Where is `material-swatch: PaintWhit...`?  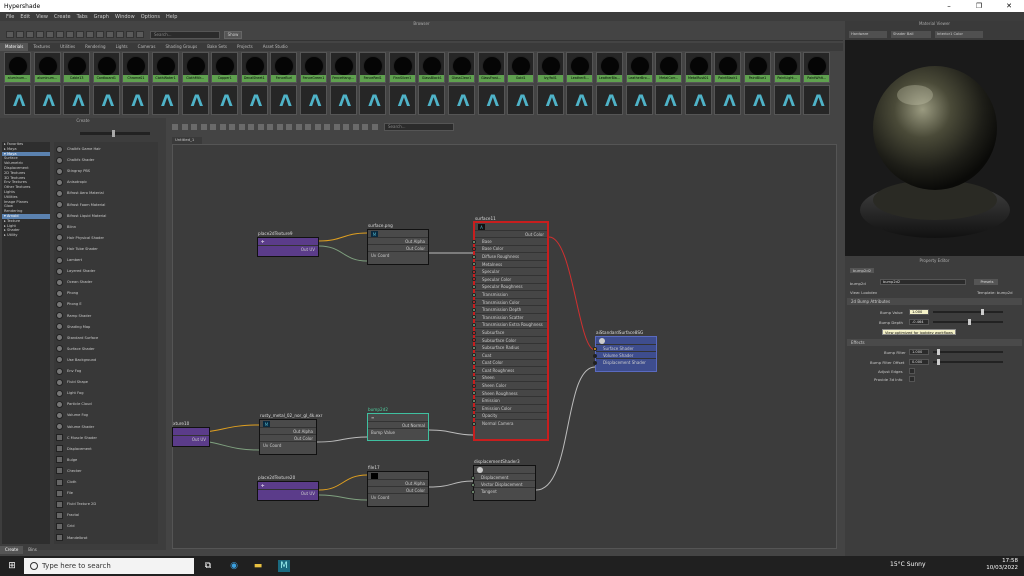 material-swatch: PaintWhit... is located at coordinates (817, 67).